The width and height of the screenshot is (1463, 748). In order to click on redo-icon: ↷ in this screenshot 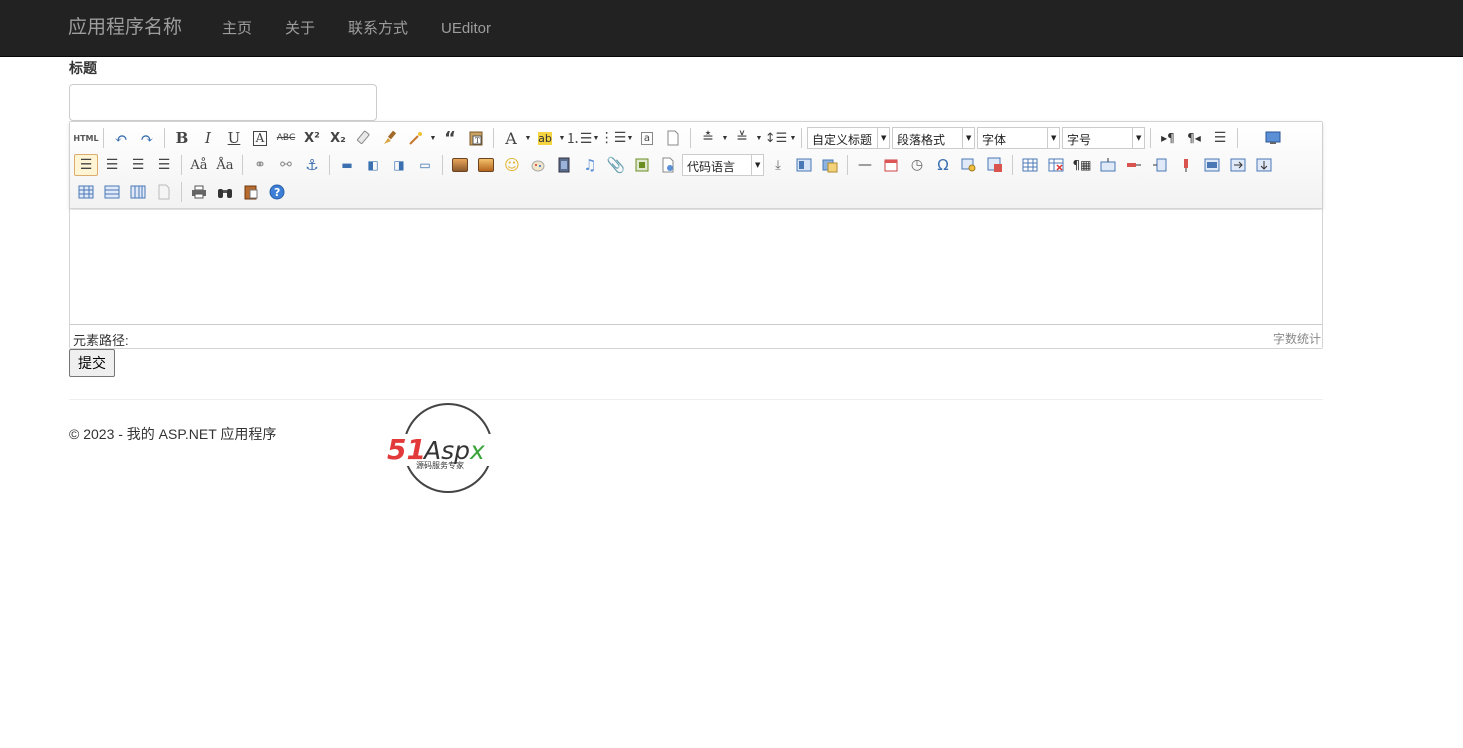, I will do `click(147, 138)`.